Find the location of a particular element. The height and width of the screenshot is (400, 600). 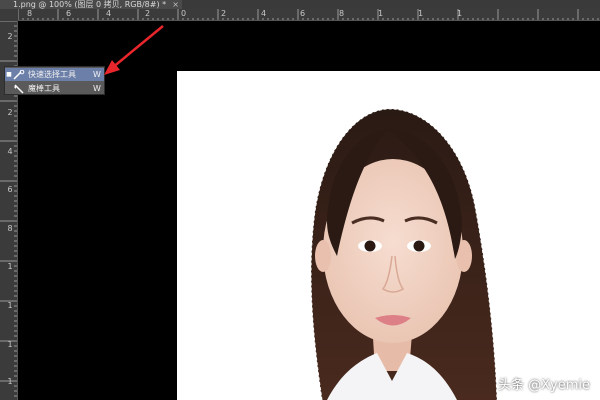

document-tab-title: 1.png @ 100% (图层 0 拷贝, RGB/8#) * is located at coordinates (90, 4).